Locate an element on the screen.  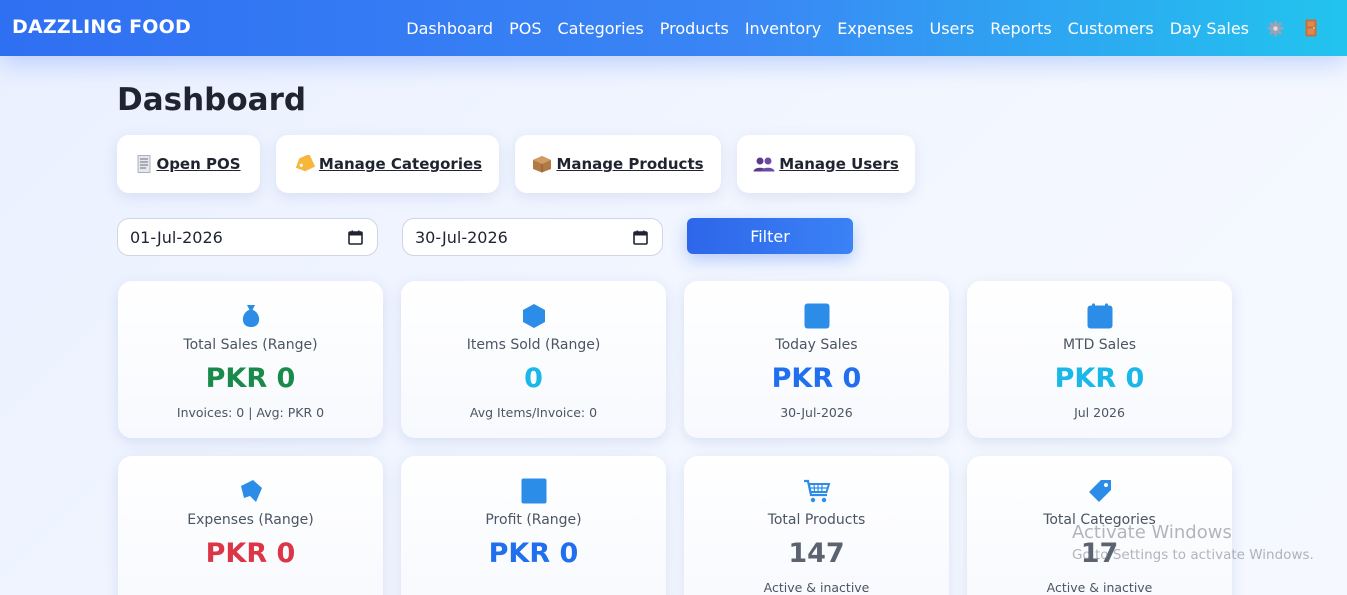
calendar-icon is located at coordinates (1099, 316).